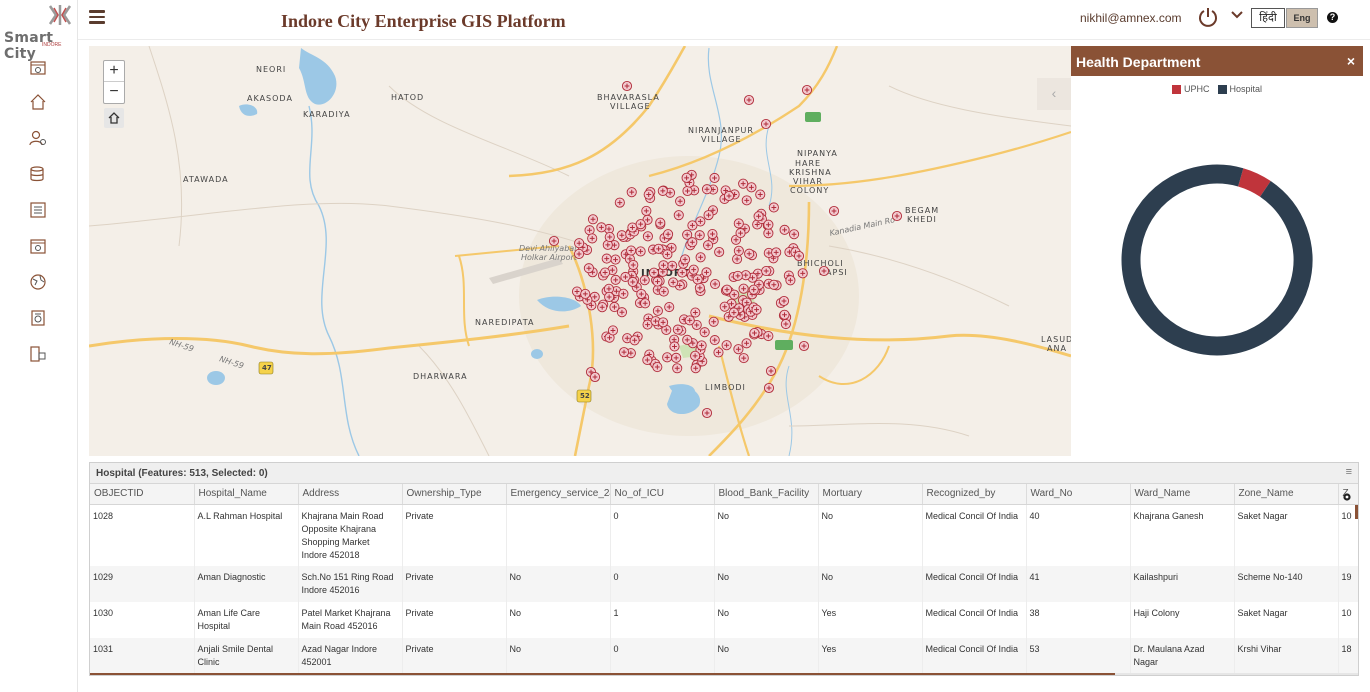 This screenshot has width=1370, height=692. Describe the element at coordinates (38, 246) in the screenshot. I see `sidebar-item-calendar` at that location.